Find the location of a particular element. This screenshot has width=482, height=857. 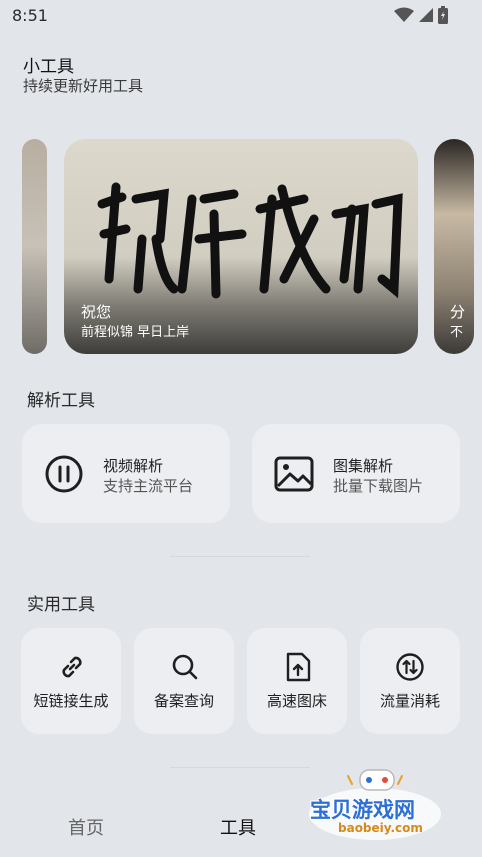

traffic-label: 流量消耗 is located at coordinates (409, 701).